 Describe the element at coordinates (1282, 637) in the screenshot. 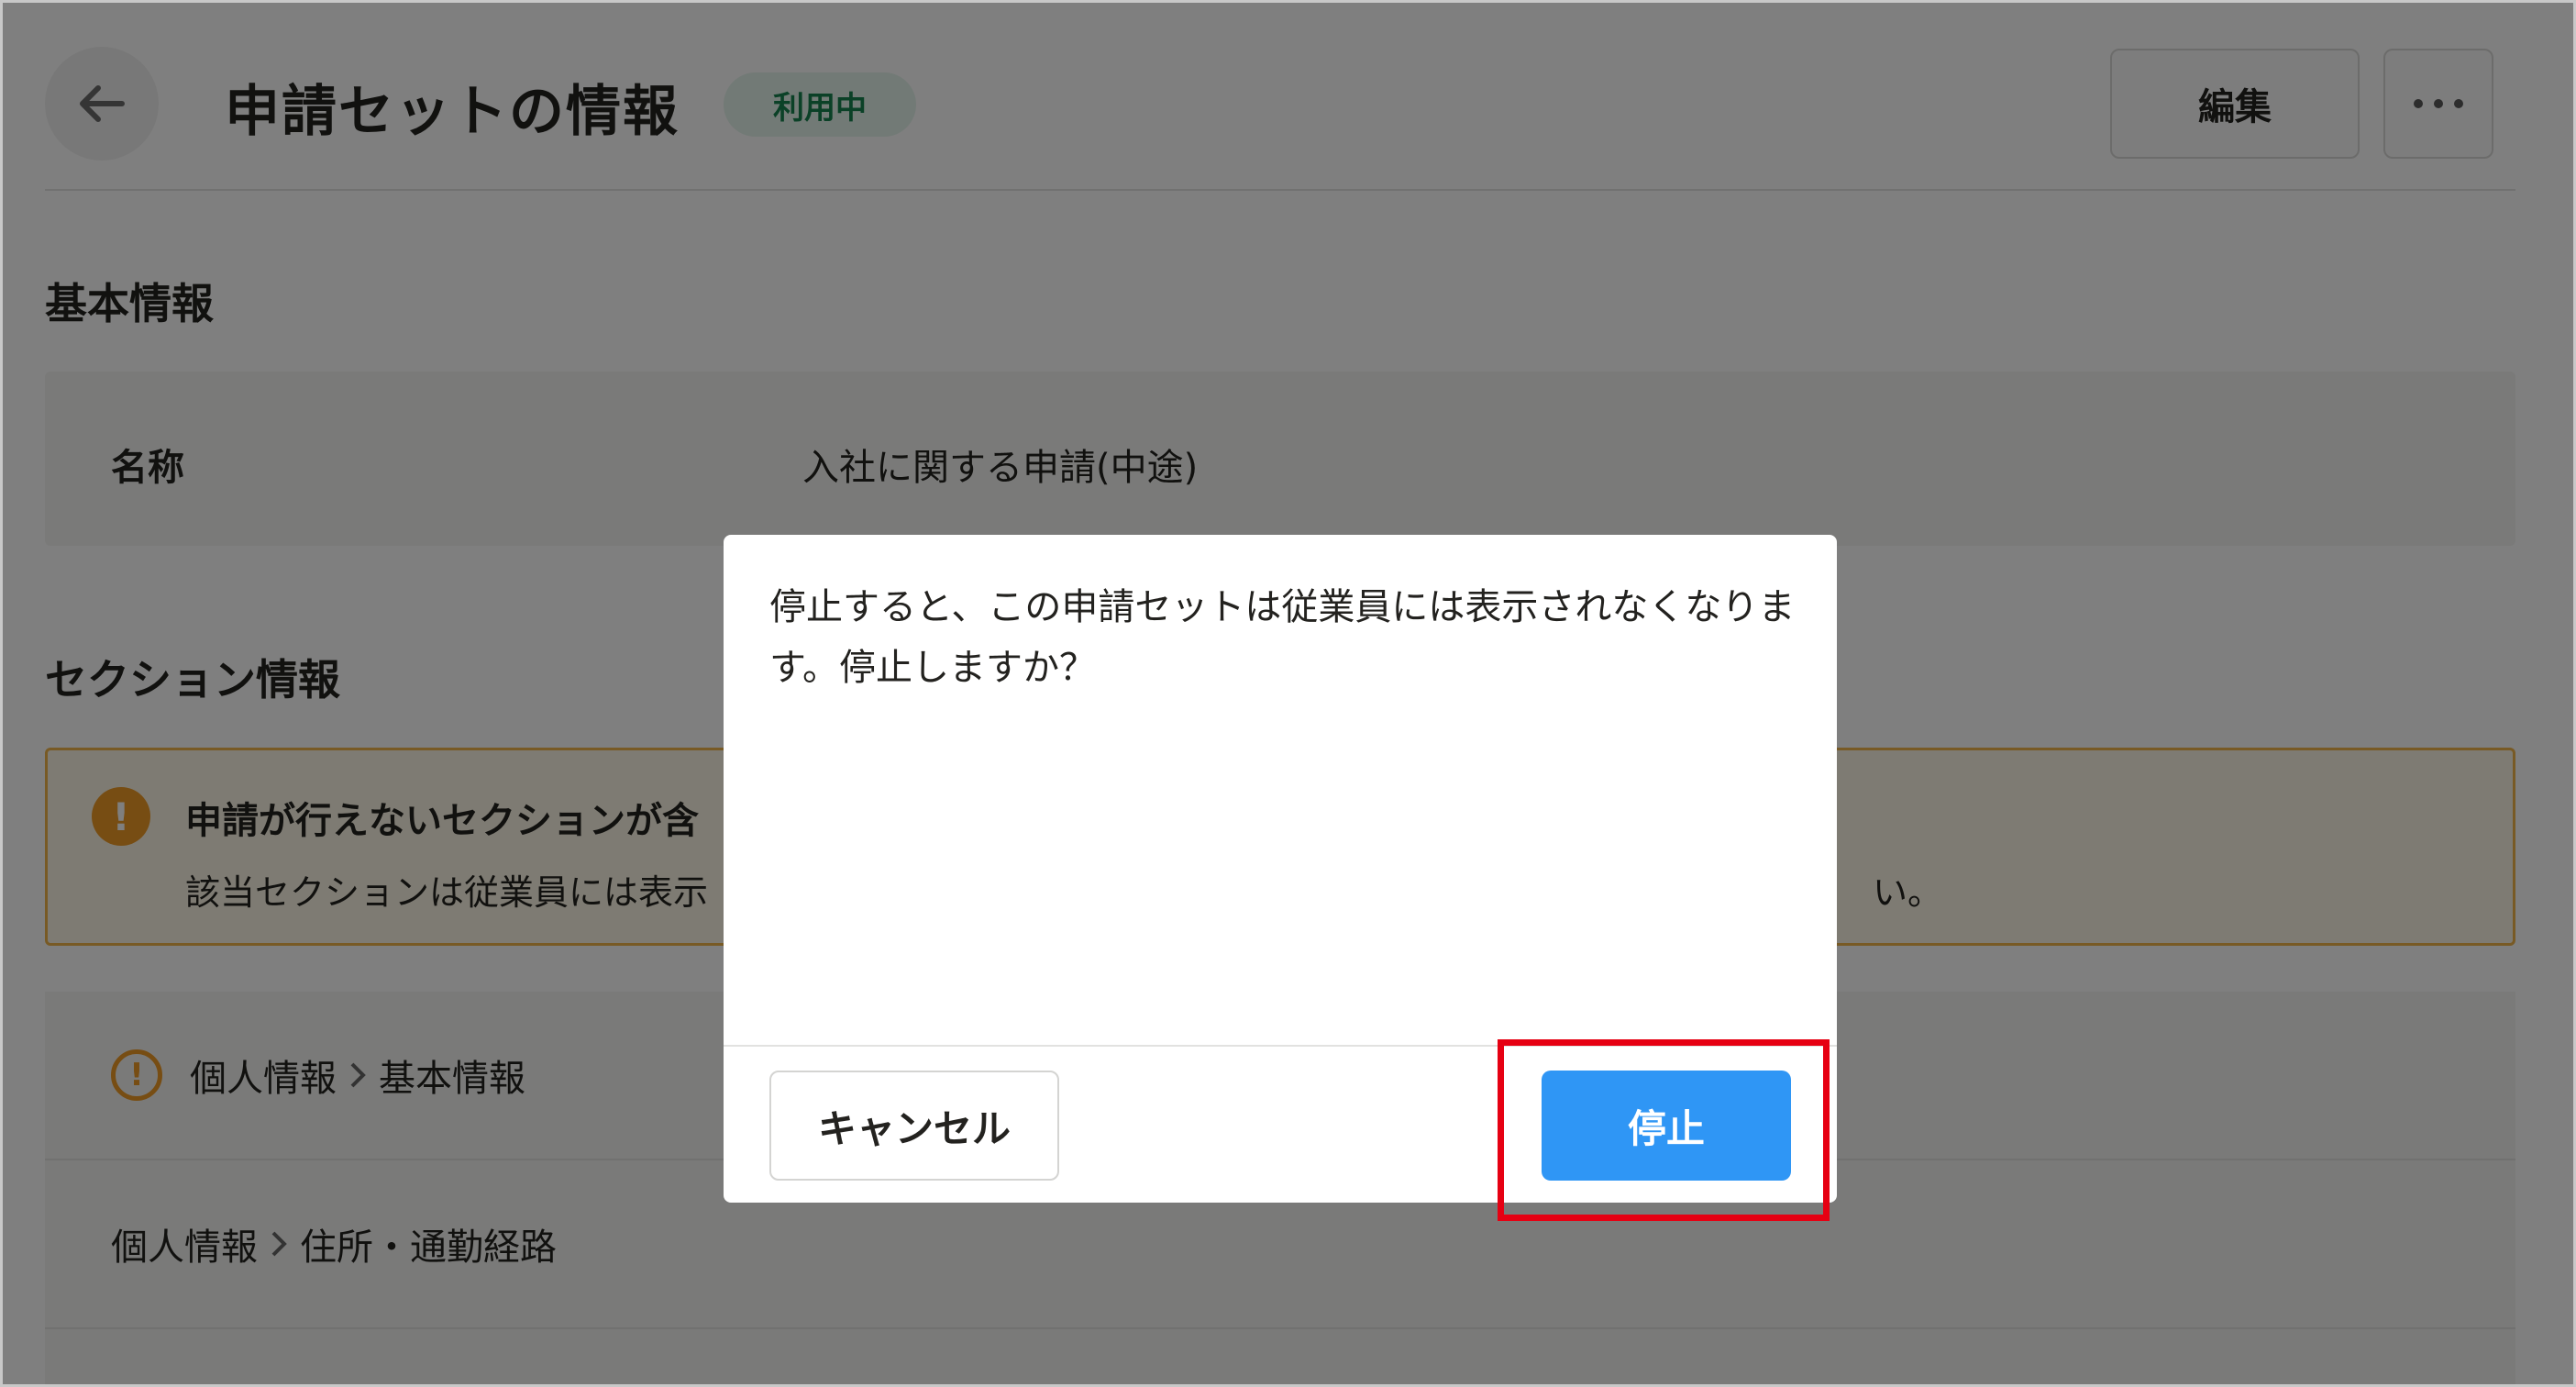

I see `dialog-message: 停止すると、この申請セットは従業員には表示されなくなります。停止しますか？` at that location.